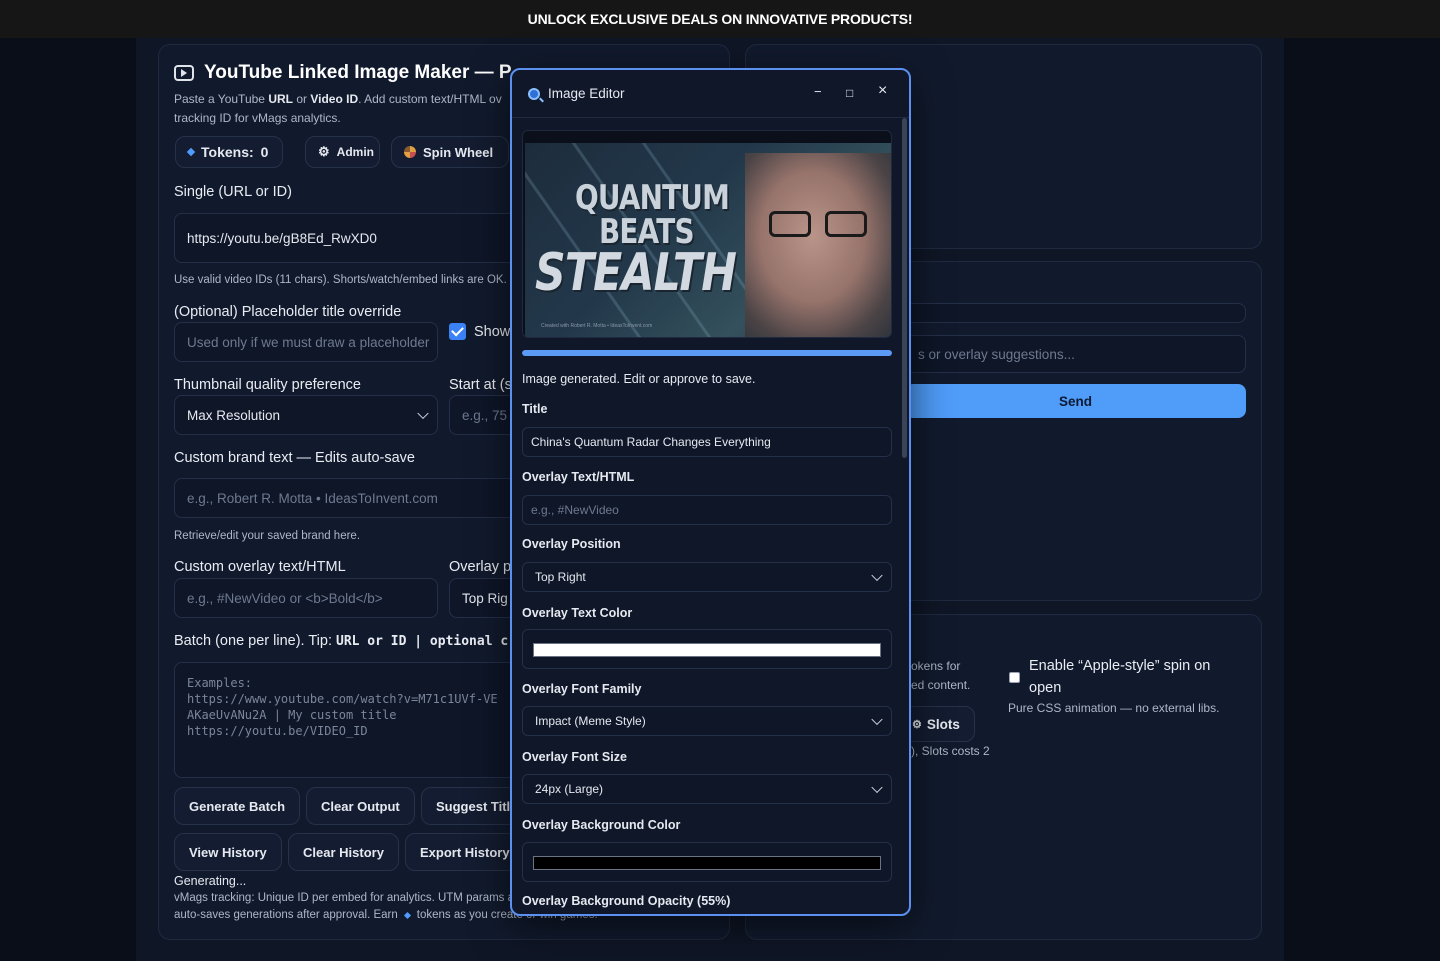 The height and width of the screenshot is (961, 1440). Describe the element at coordinates (360, 806) in the screenshot. I see `clear-output-button: Clear Output` at that location.